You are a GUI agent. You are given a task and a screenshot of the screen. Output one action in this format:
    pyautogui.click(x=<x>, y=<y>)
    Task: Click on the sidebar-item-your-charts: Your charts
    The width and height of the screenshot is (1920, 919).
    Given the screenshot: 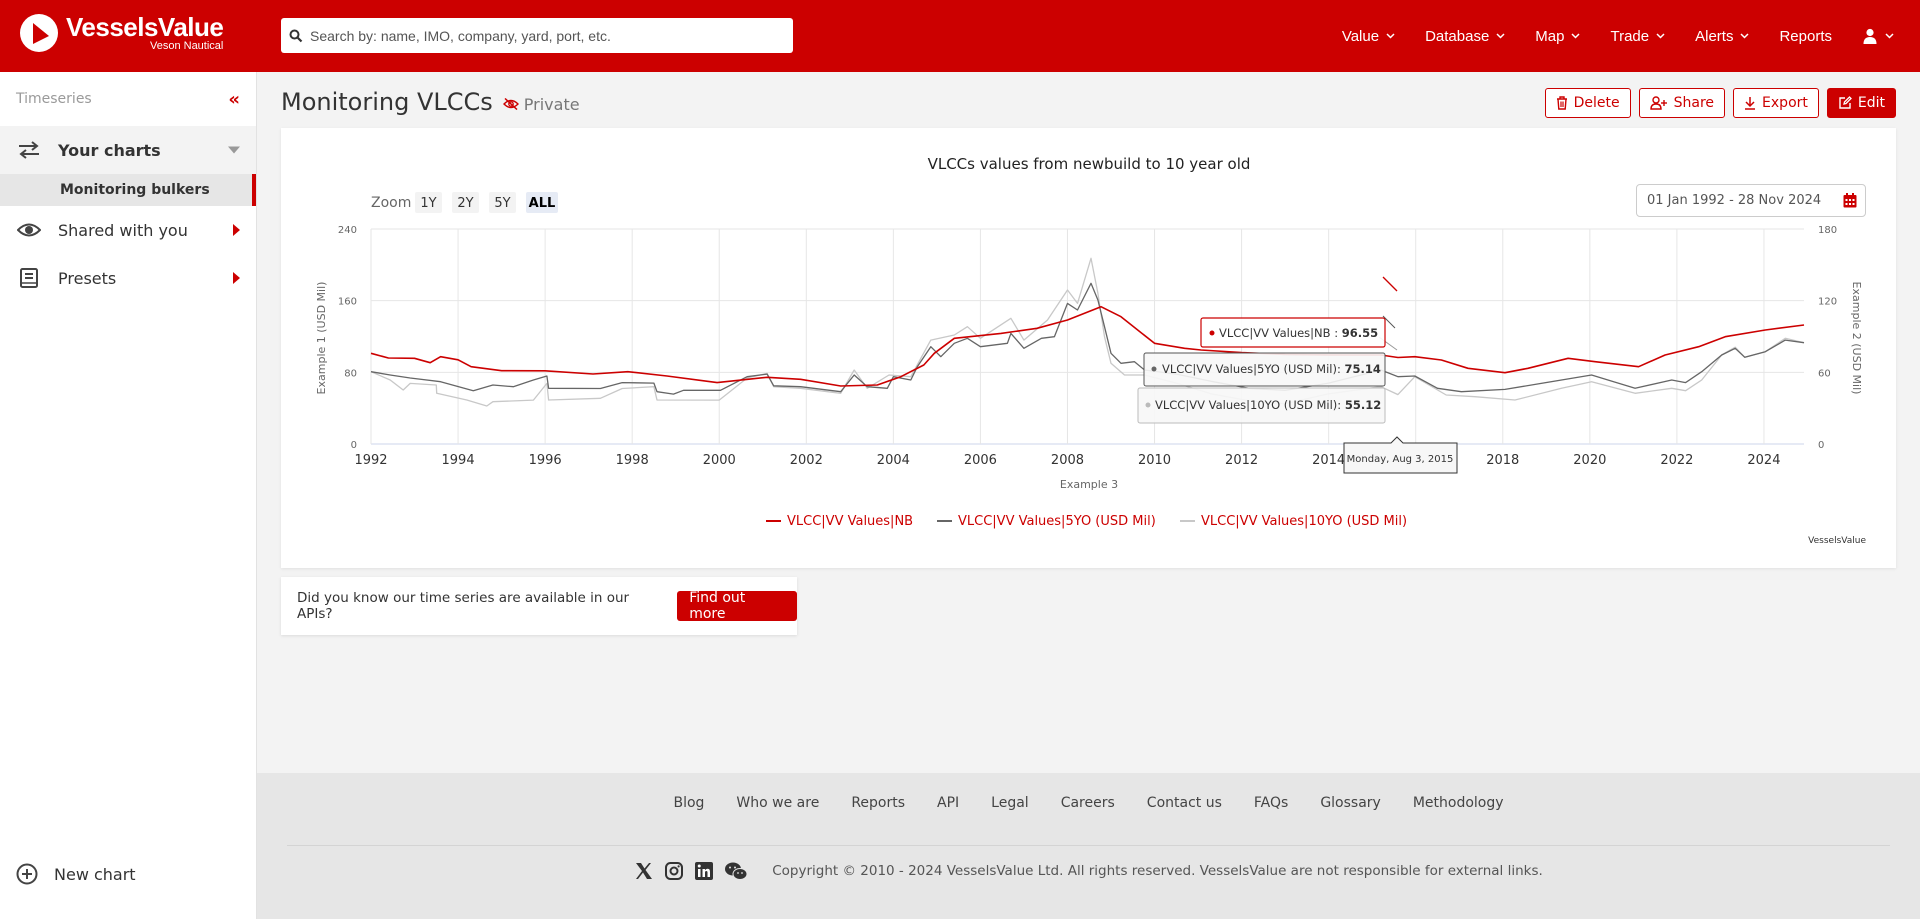 What is the action you would take?
    pyautogui.click(x=128, y=150)
    